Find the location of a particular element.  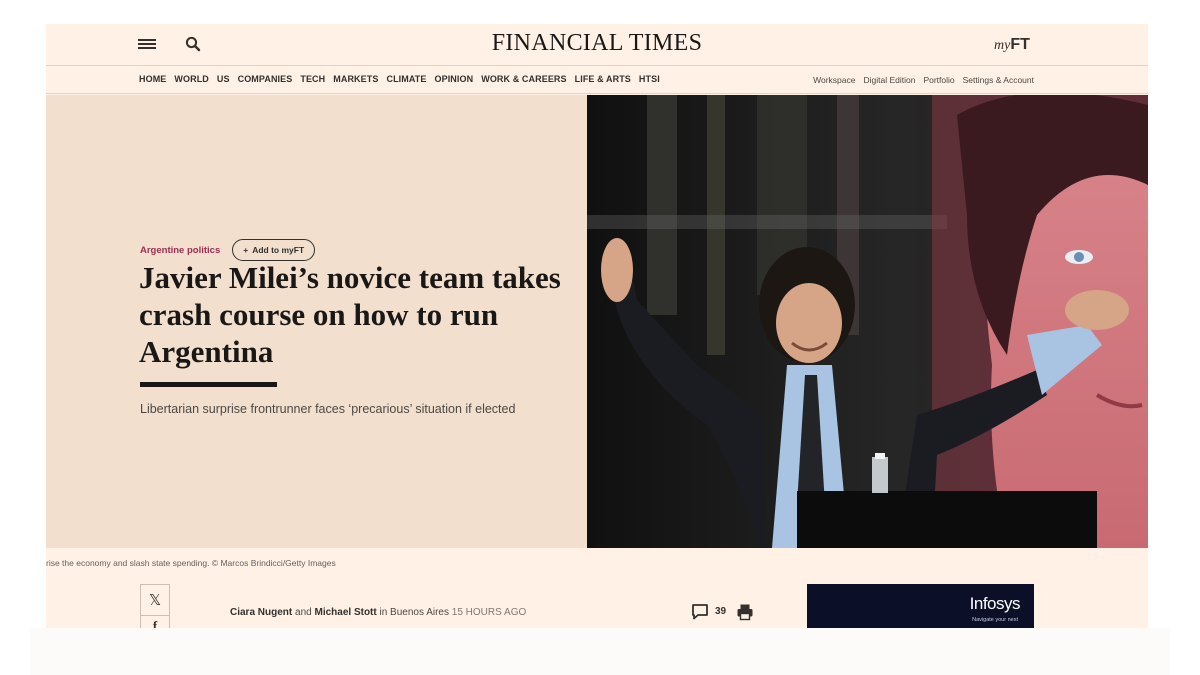

below-fold-area is located at coordinates (600, 651).